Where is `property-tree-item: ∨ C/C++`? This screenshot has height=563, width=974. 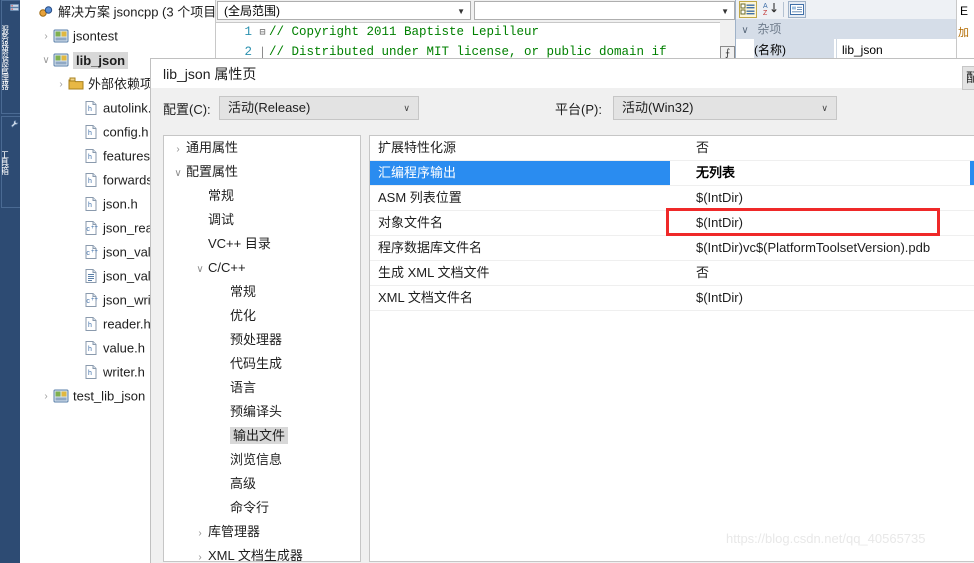 property-tree-item: ∨ C/C++ is located at coordinates (262, 268).